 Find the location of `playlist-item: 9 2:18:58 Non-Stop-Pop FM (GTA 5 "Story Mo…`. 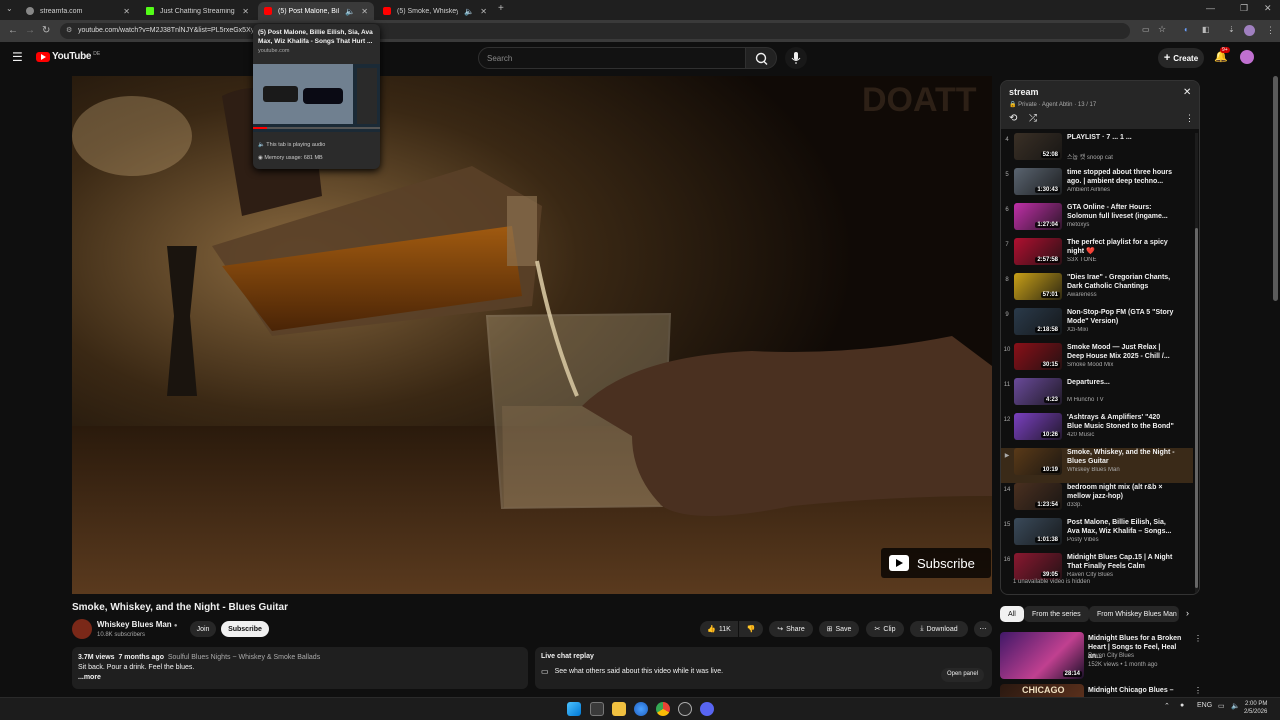

playlist-item: 9 2:18:58 Non-Stop-Pop FM (GTA 5 "Story Mo… is located at coordinates (1097, 325).